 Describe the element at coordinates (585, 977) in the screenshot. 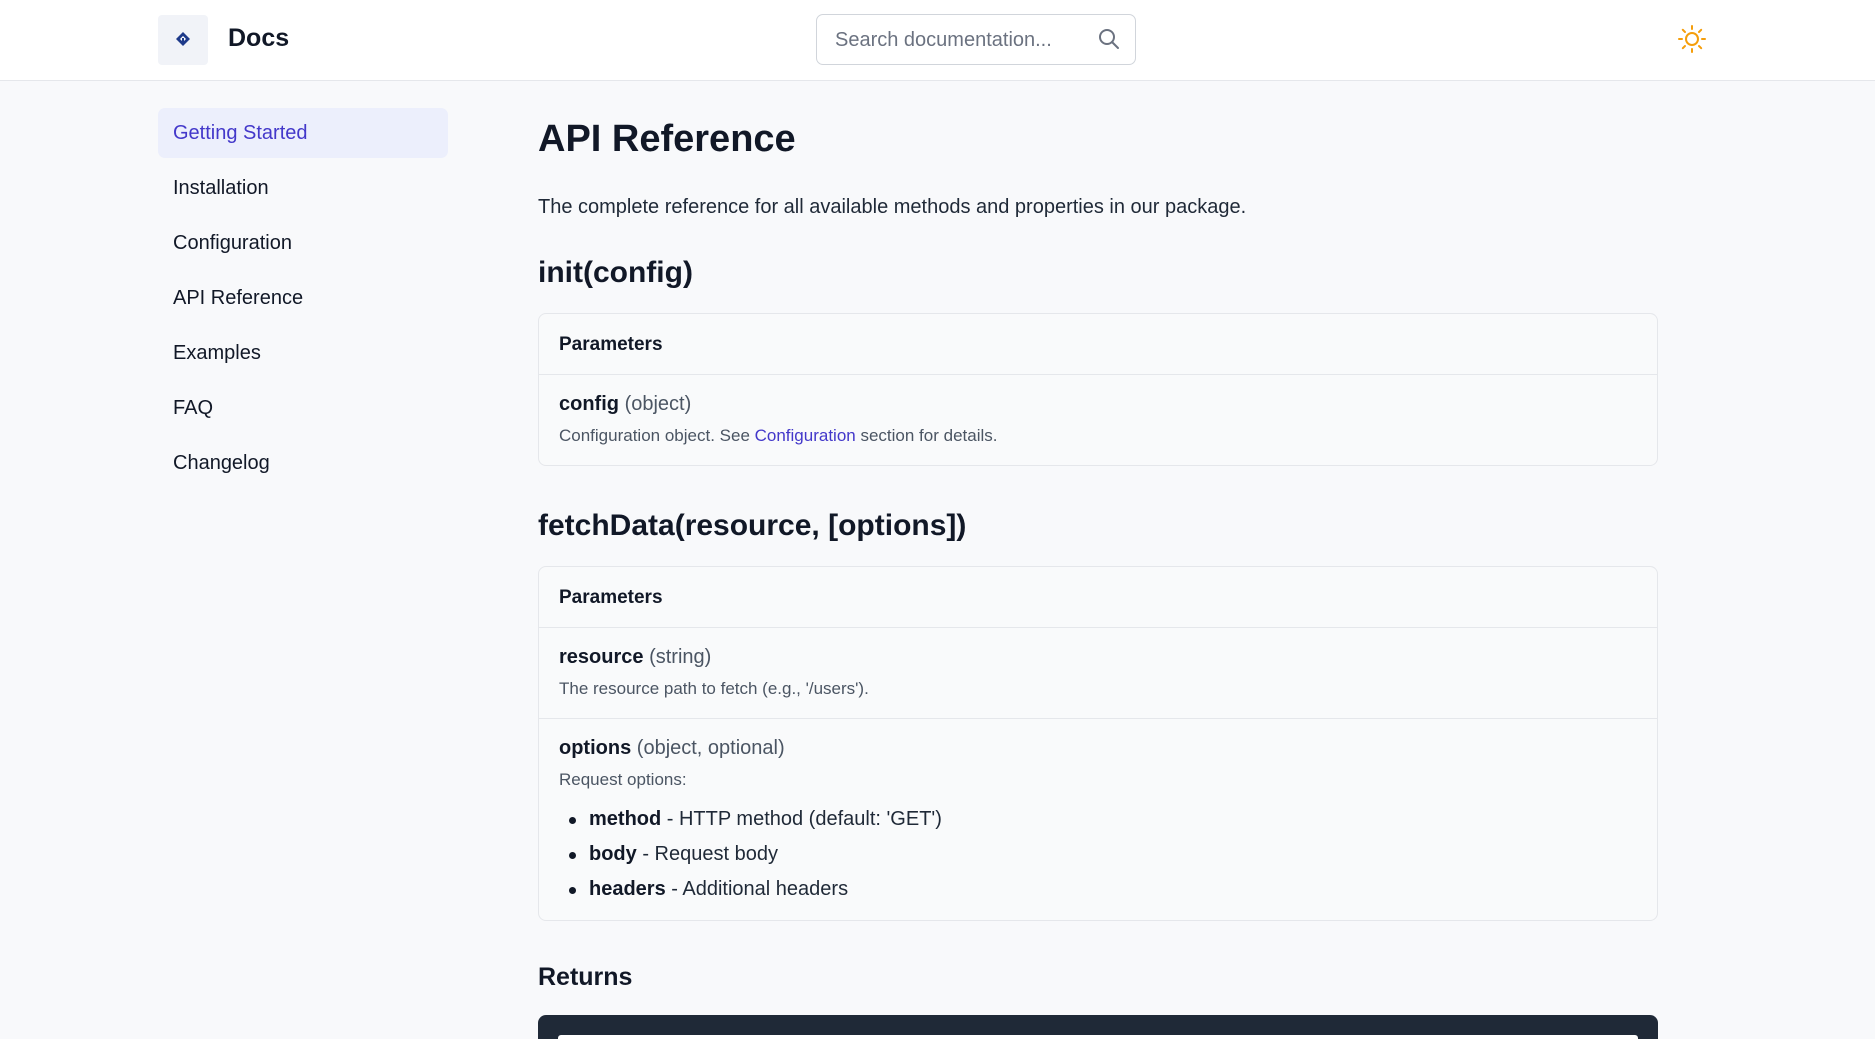

I see `returns-heading: Returns` at that location.